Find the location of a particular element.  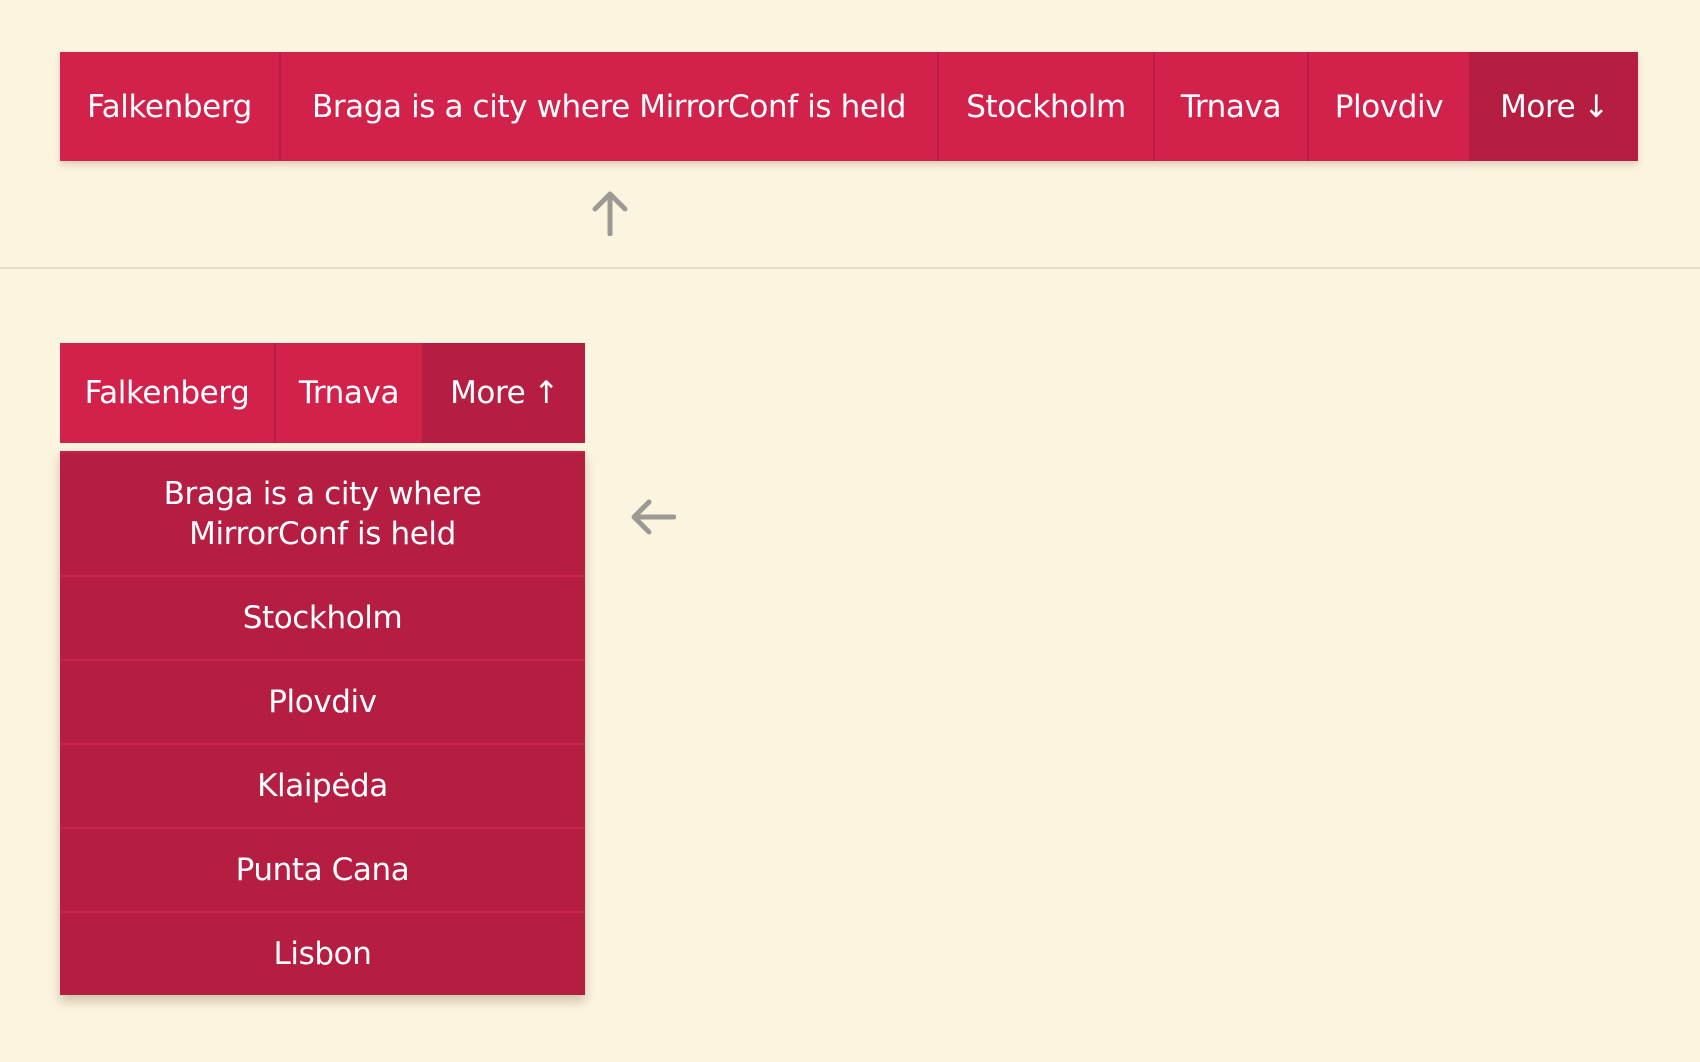

dropdown-item-lisbon: Lisbon is located at coordinates (322, 953).